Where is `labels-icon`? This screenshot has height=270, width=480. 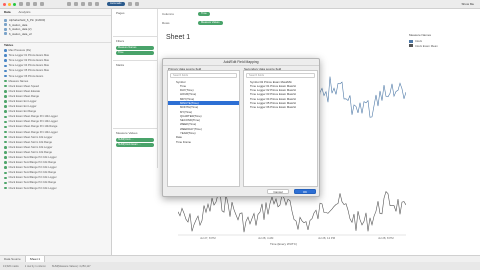 labels-icon is located at coordinates (129, 4).